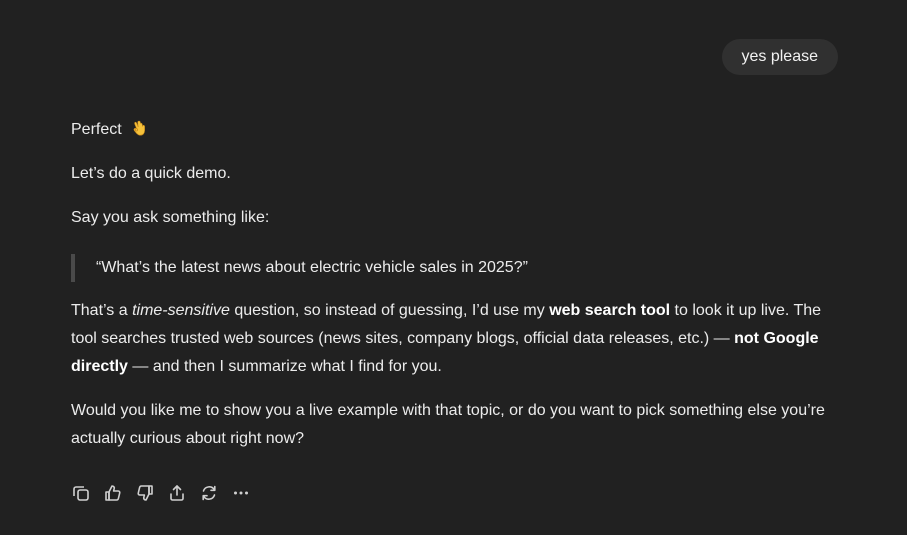 This screenshot has height=535, width=907. What do you see at coordinates (610, 310) in the screenshot?
I see `para4-bold-web-search-tool: web search tool` at bounding box center [610, 310].